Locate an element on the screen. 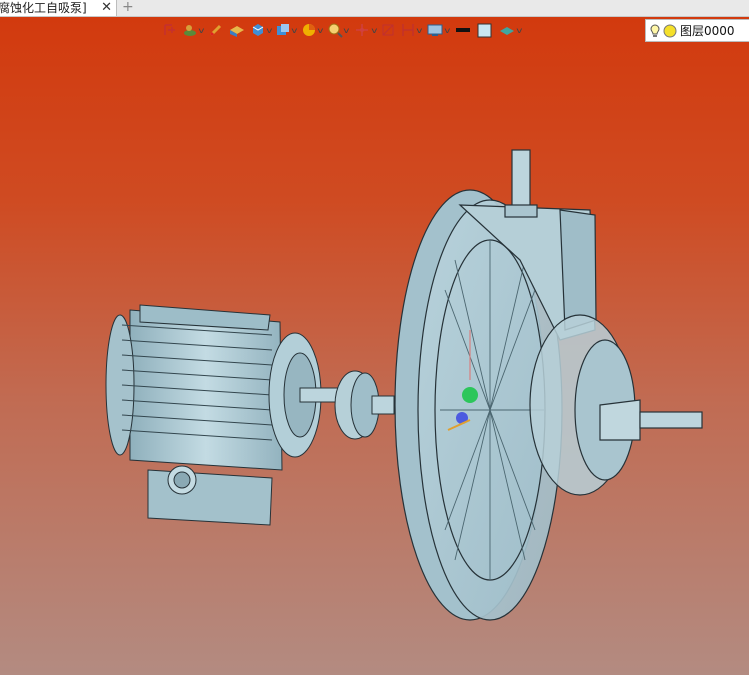 This screenshot has width=749, height=675. box-icon is located at coordinates (236, 31).